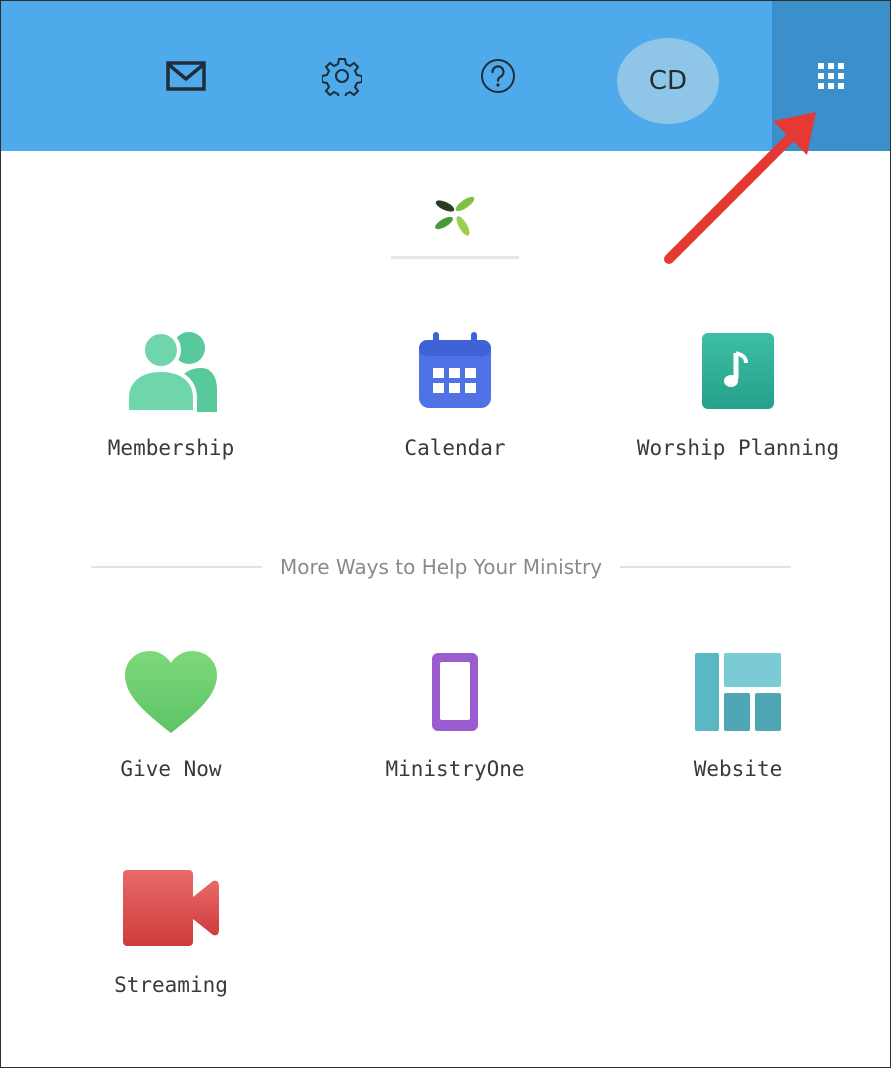 Image resolution: width=891 pixels, height=1068 pixels. What do you see at coordinates (171, 692) in the screenshot?
I see `heart-icon` at bounding box center [171, 692].